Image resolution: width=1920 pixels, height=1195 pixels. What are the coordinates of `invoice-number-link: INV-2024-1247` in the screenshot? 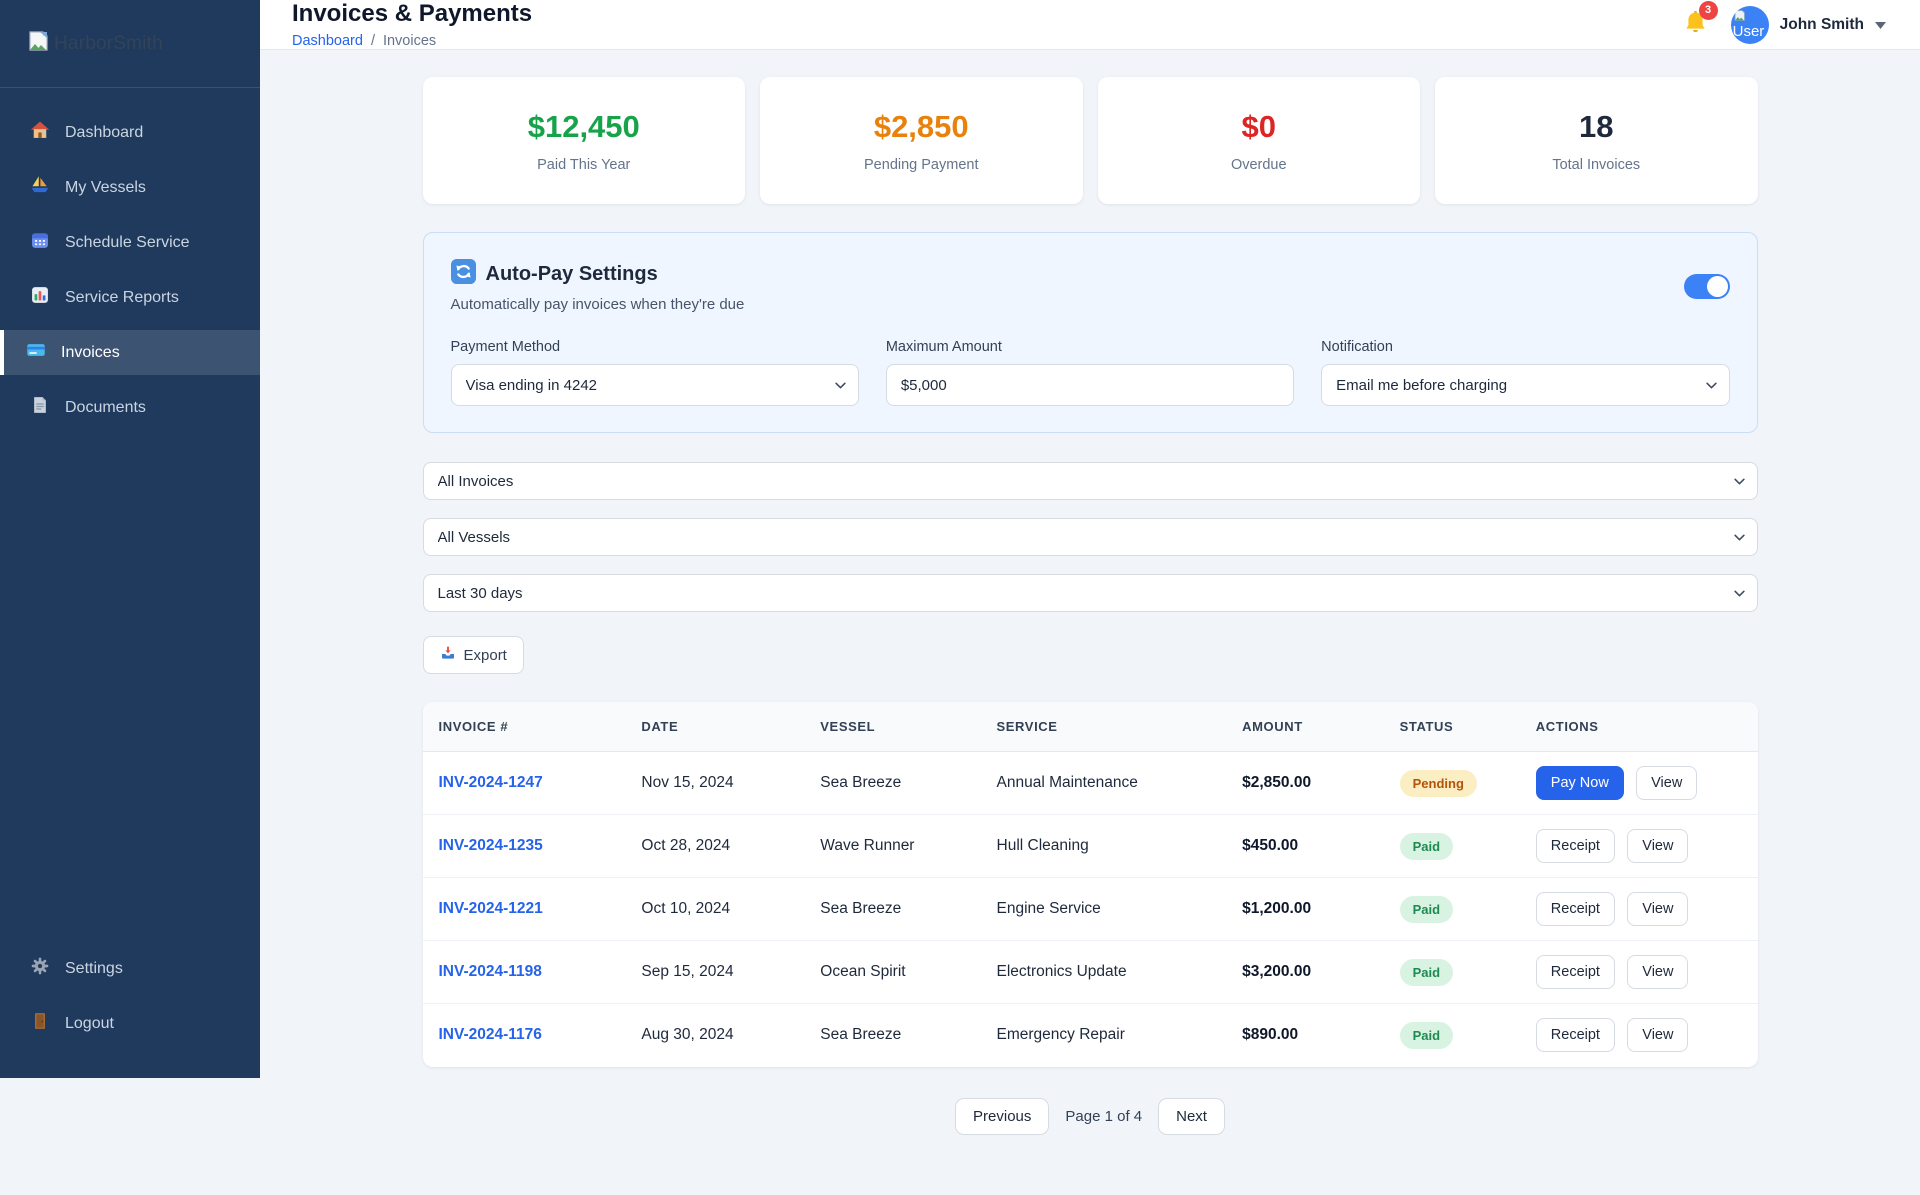 It's located at (491, 782).